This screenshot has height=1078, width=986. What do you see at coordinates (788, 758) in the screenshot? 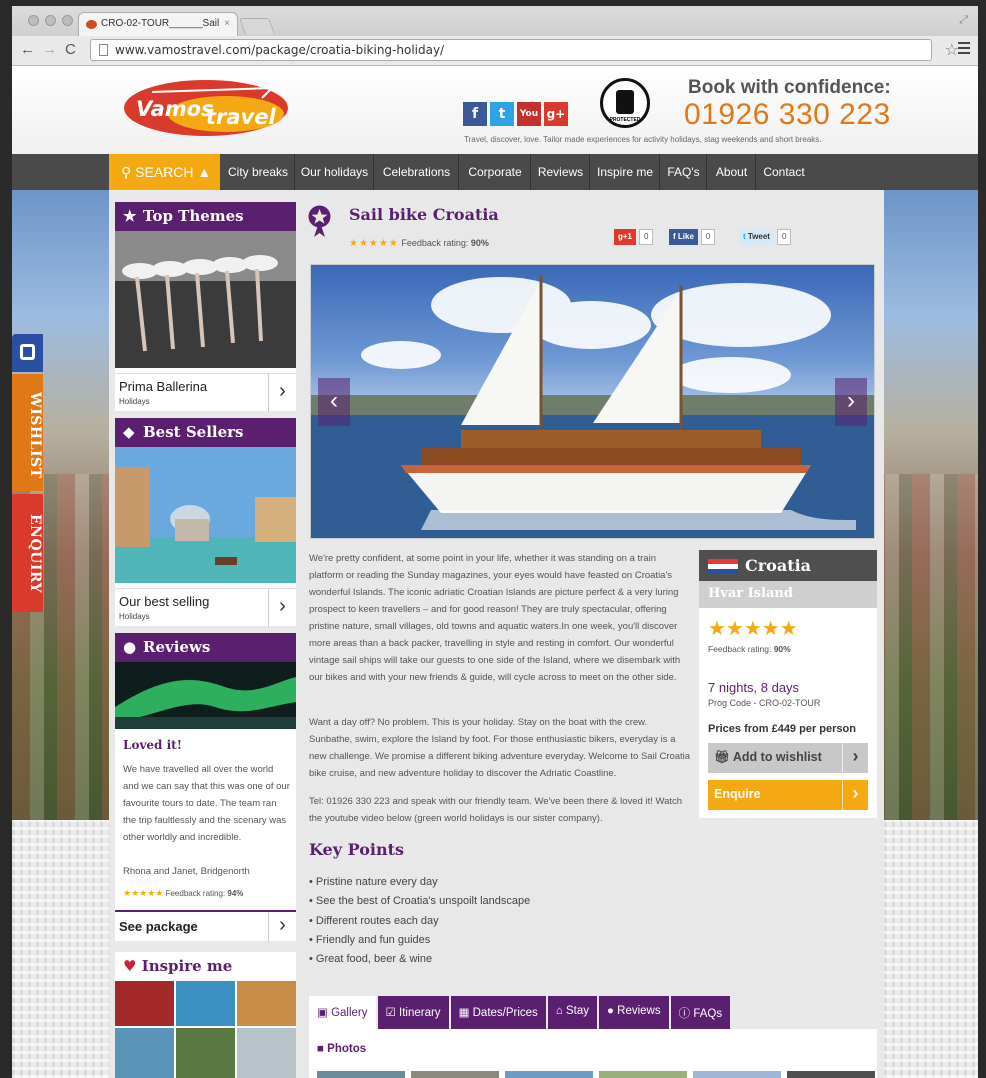
I see `add-to-wishlist-button: 🎁︎ Add to wishlist ›` at bounding box center [788, 758].